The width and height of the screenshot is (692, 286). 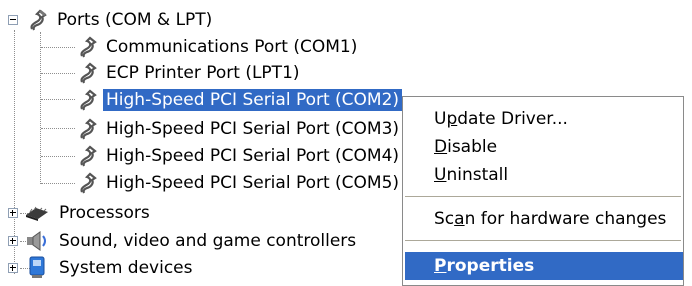 I want to click on system-computer-icon, so click(x=37, y=268).